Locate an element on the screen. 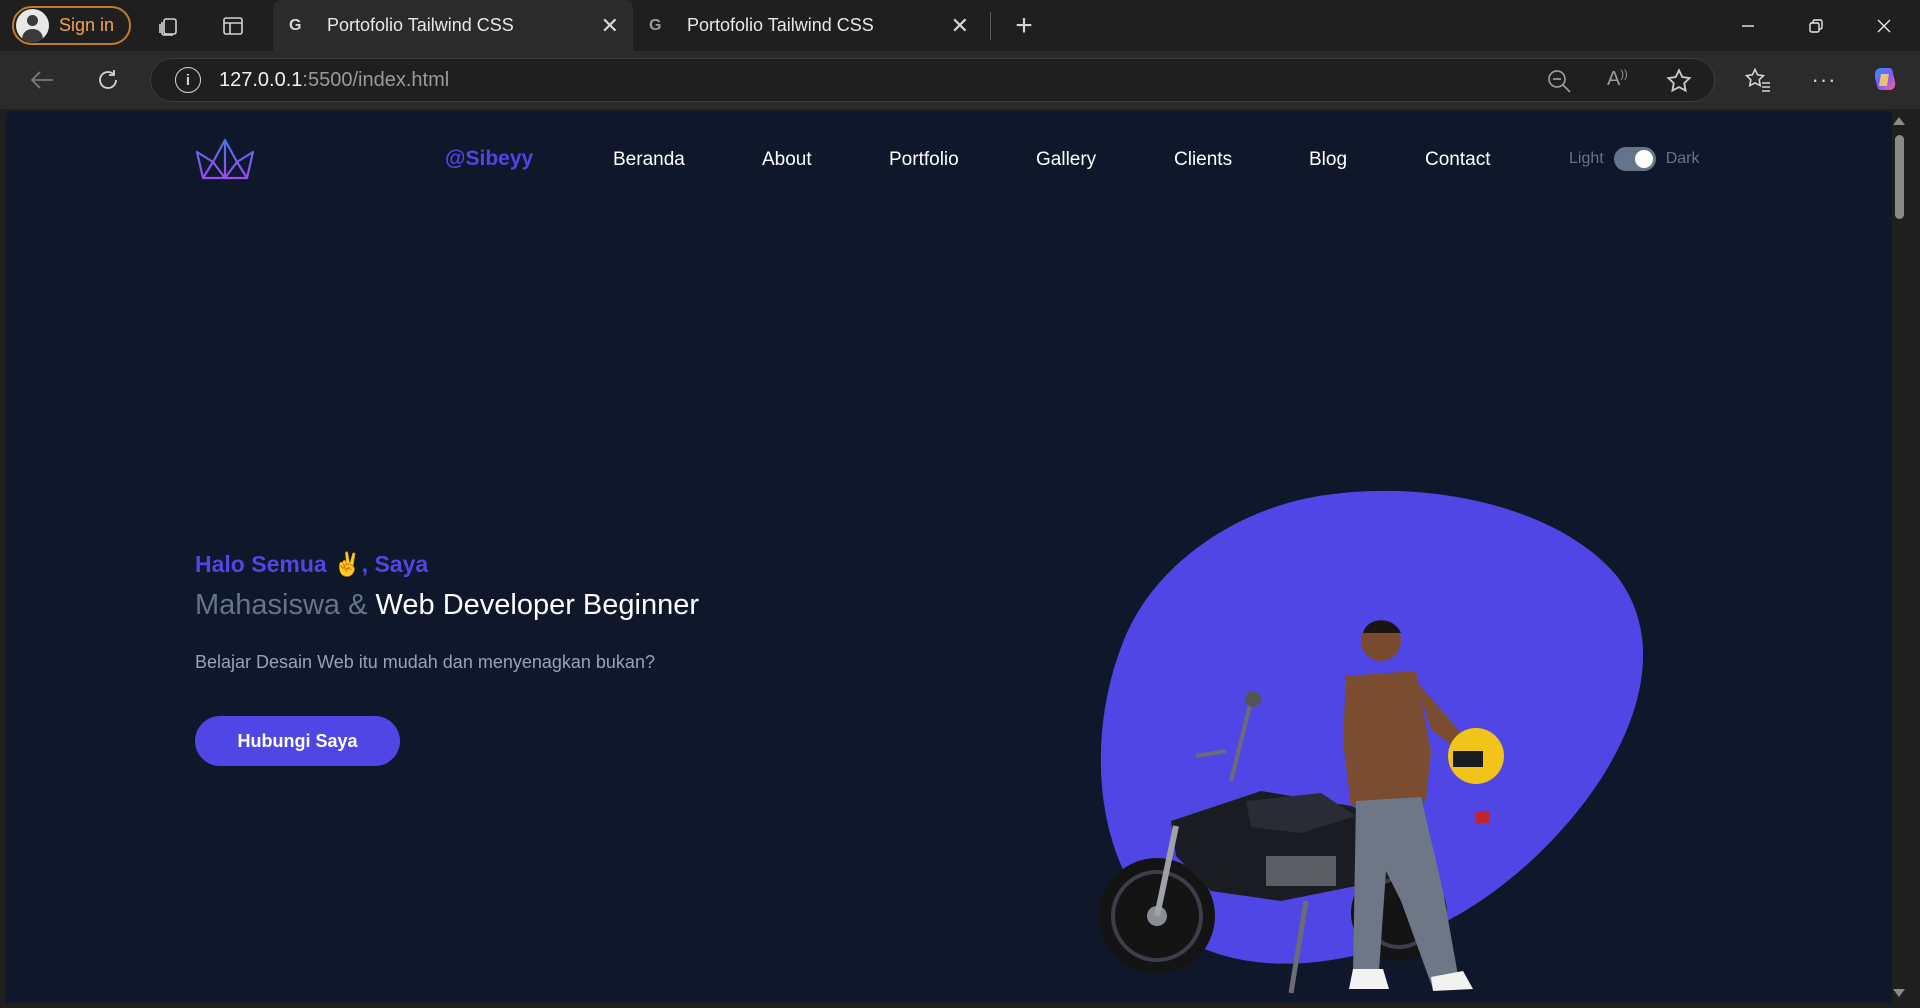  new-tab-icon: + is located at coordinates (1024, 25).